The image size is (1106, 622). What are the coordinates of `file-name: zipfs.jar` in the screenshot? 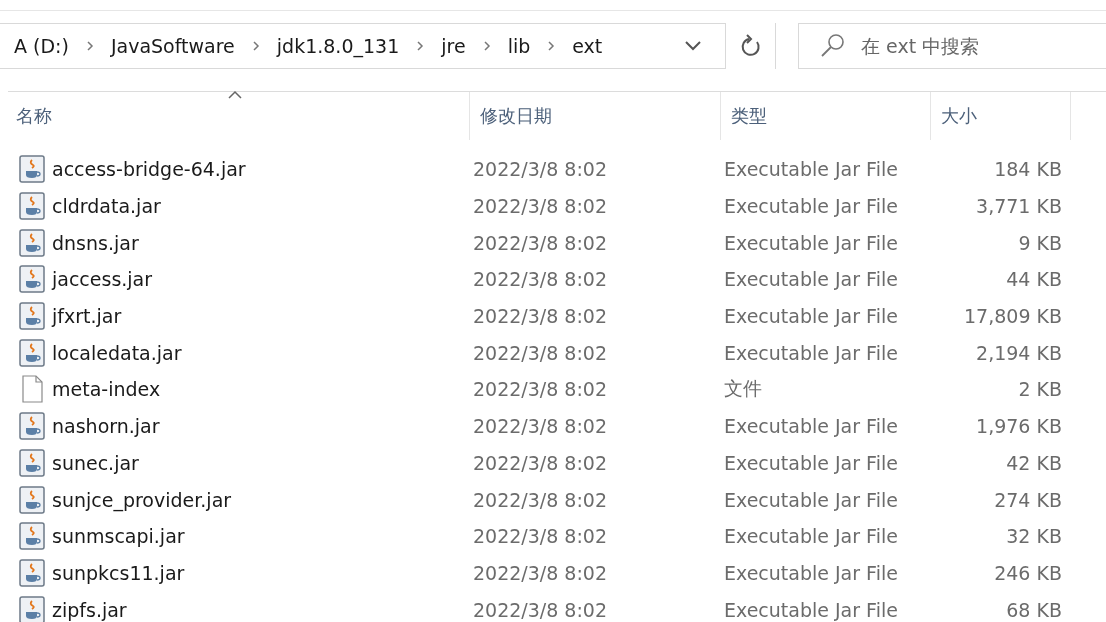 It's located at (89, 609).